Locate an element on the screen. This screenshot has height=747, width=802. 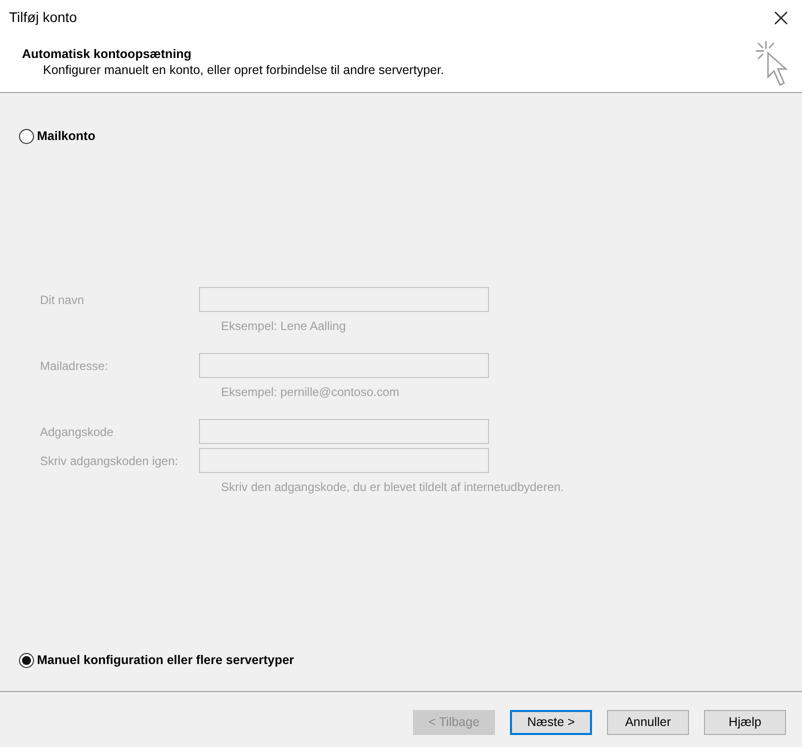
field-label: Mailadresse: is located at coordinates (75, 366).